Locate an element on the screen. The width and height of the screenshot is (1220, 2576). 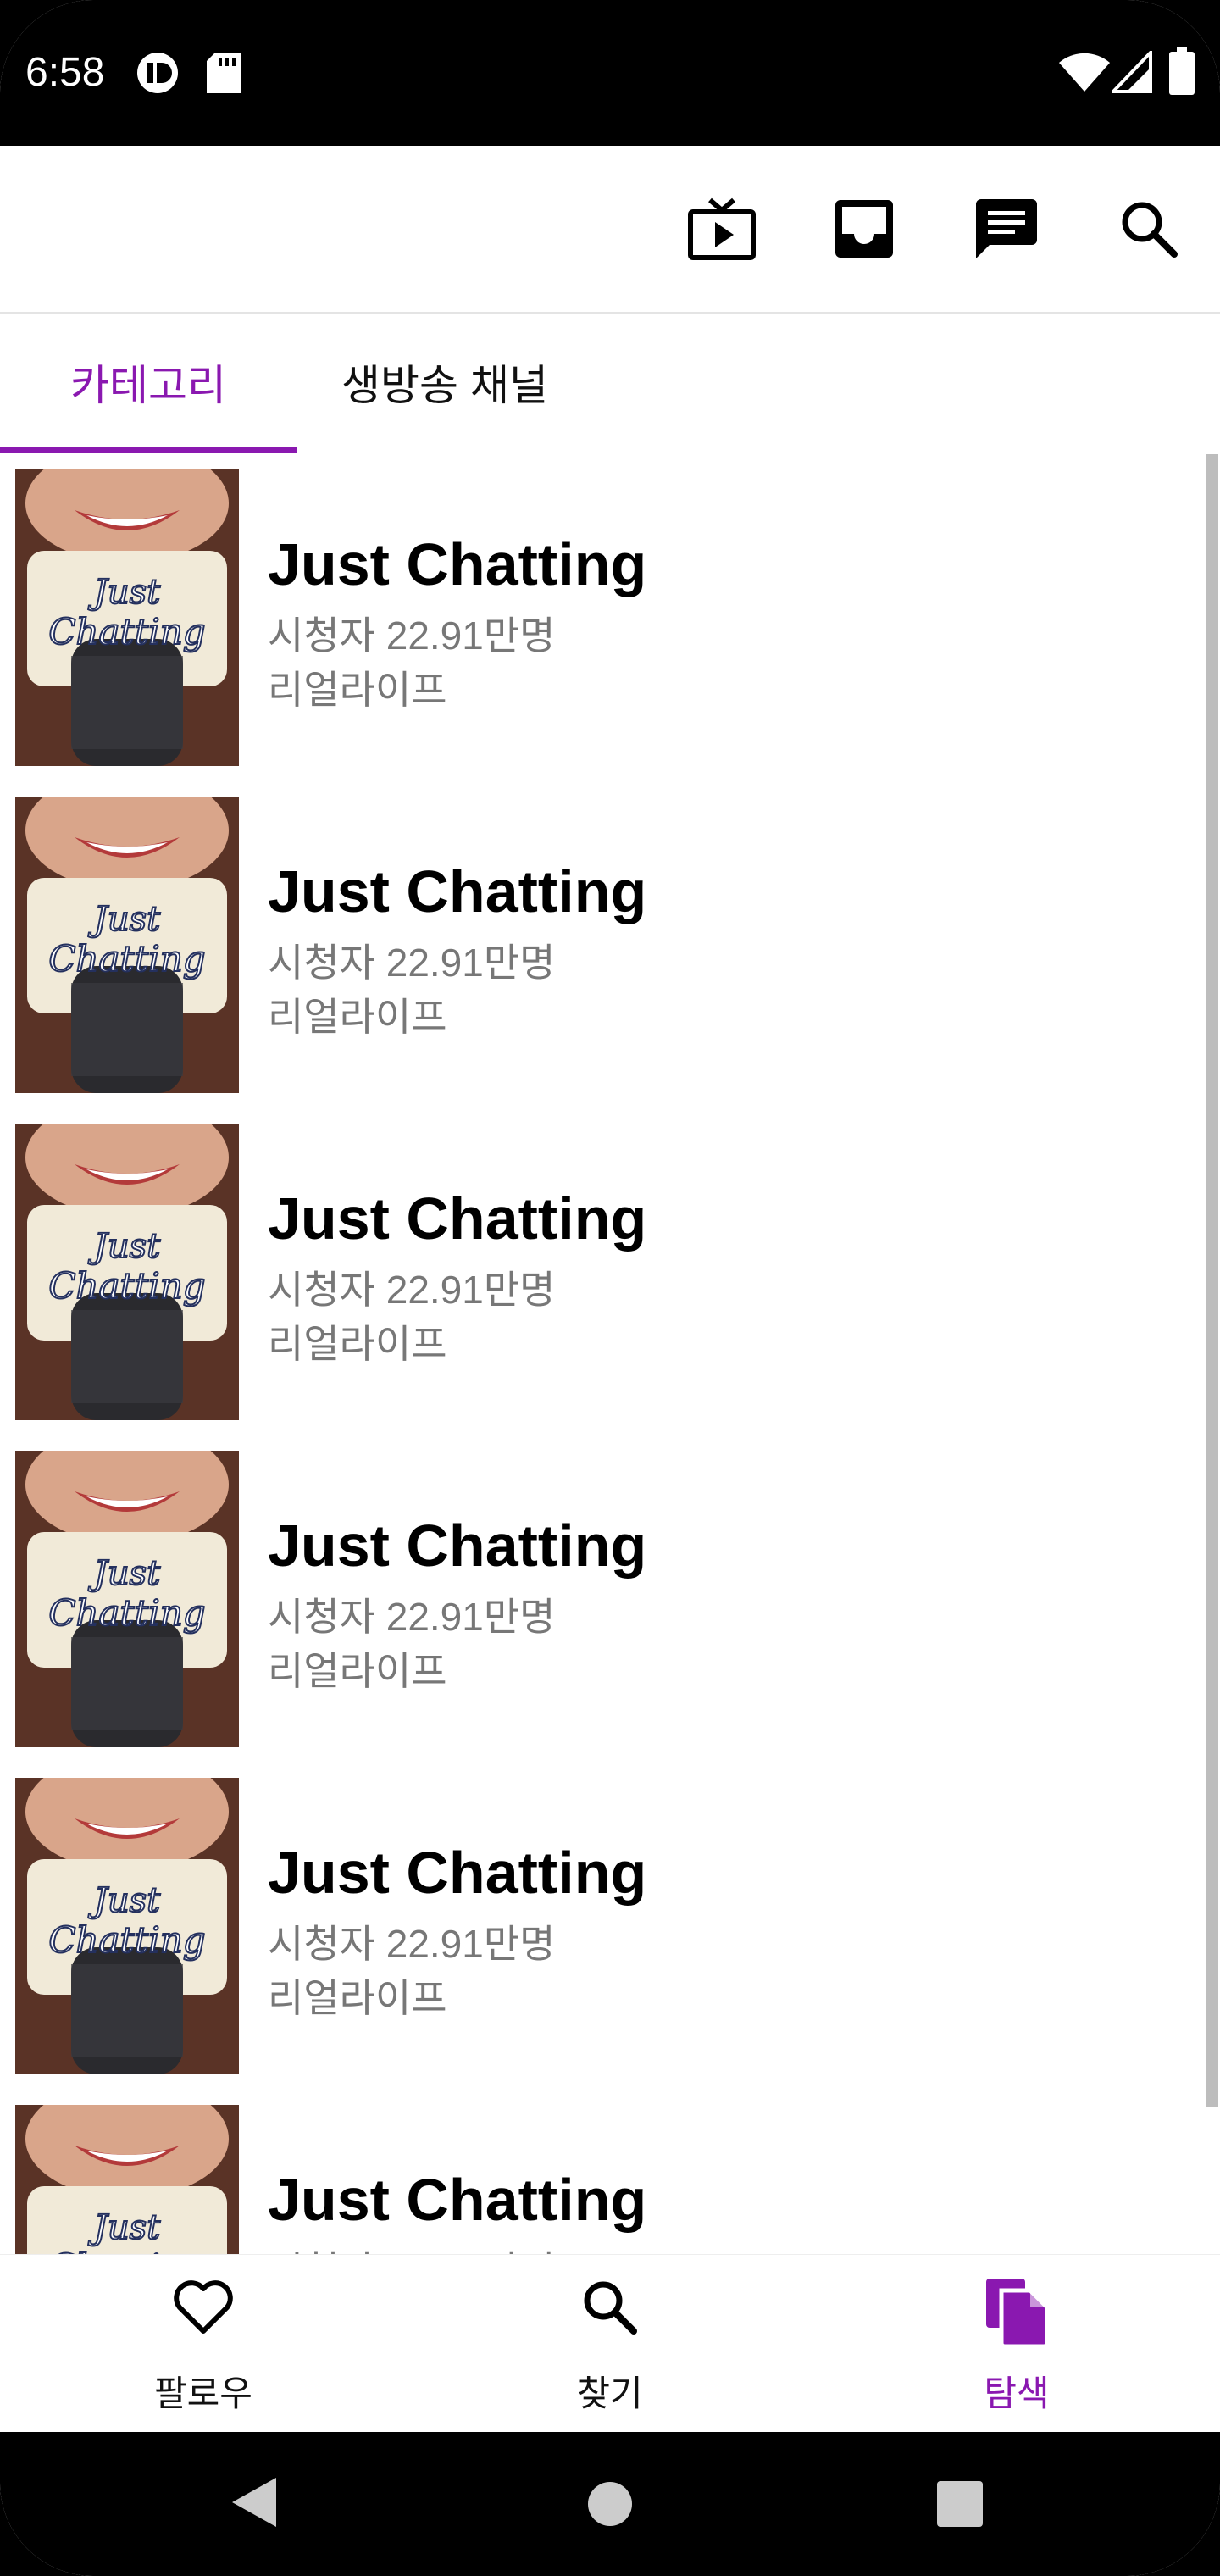
nav-browse-label: 탐색 is located at coordinates (1017, 2393).